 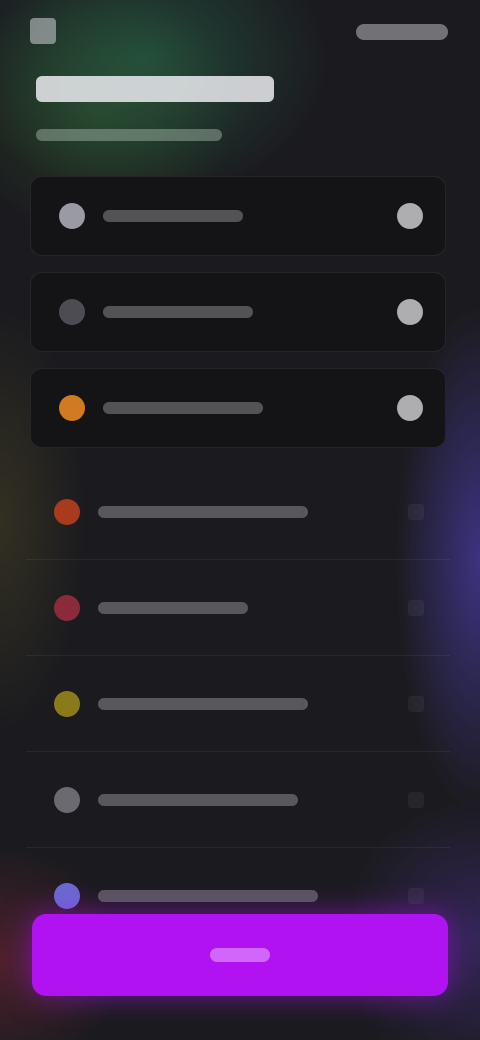 What do you see at coordinates (402, 32) in the screenshot?
I see `status-indicators` at bounding box center [402, 32].